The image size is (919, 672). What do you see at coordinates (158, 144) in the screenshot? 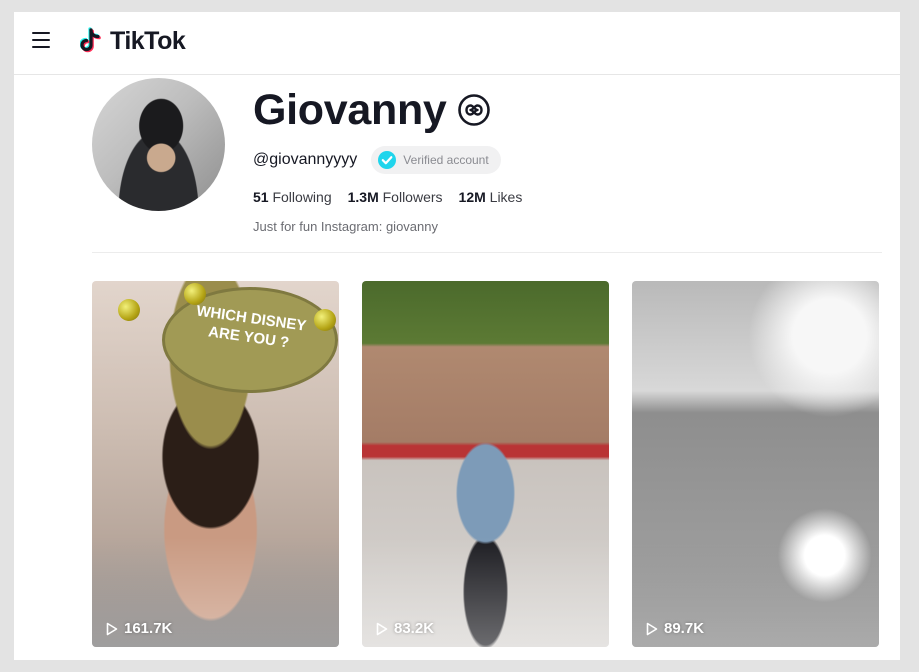
I see `avatar` at bounding box center [158, 144].